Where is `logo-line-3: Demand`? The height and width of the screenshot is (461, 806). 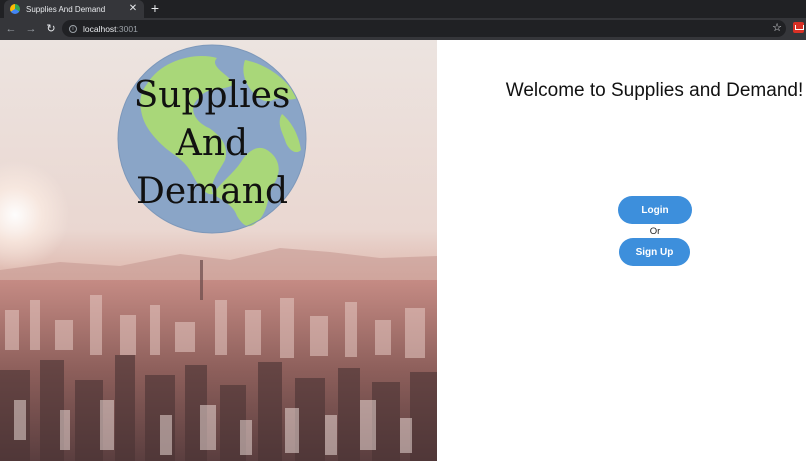
logo-line-3: Demand is located at coordinates (212, 191).